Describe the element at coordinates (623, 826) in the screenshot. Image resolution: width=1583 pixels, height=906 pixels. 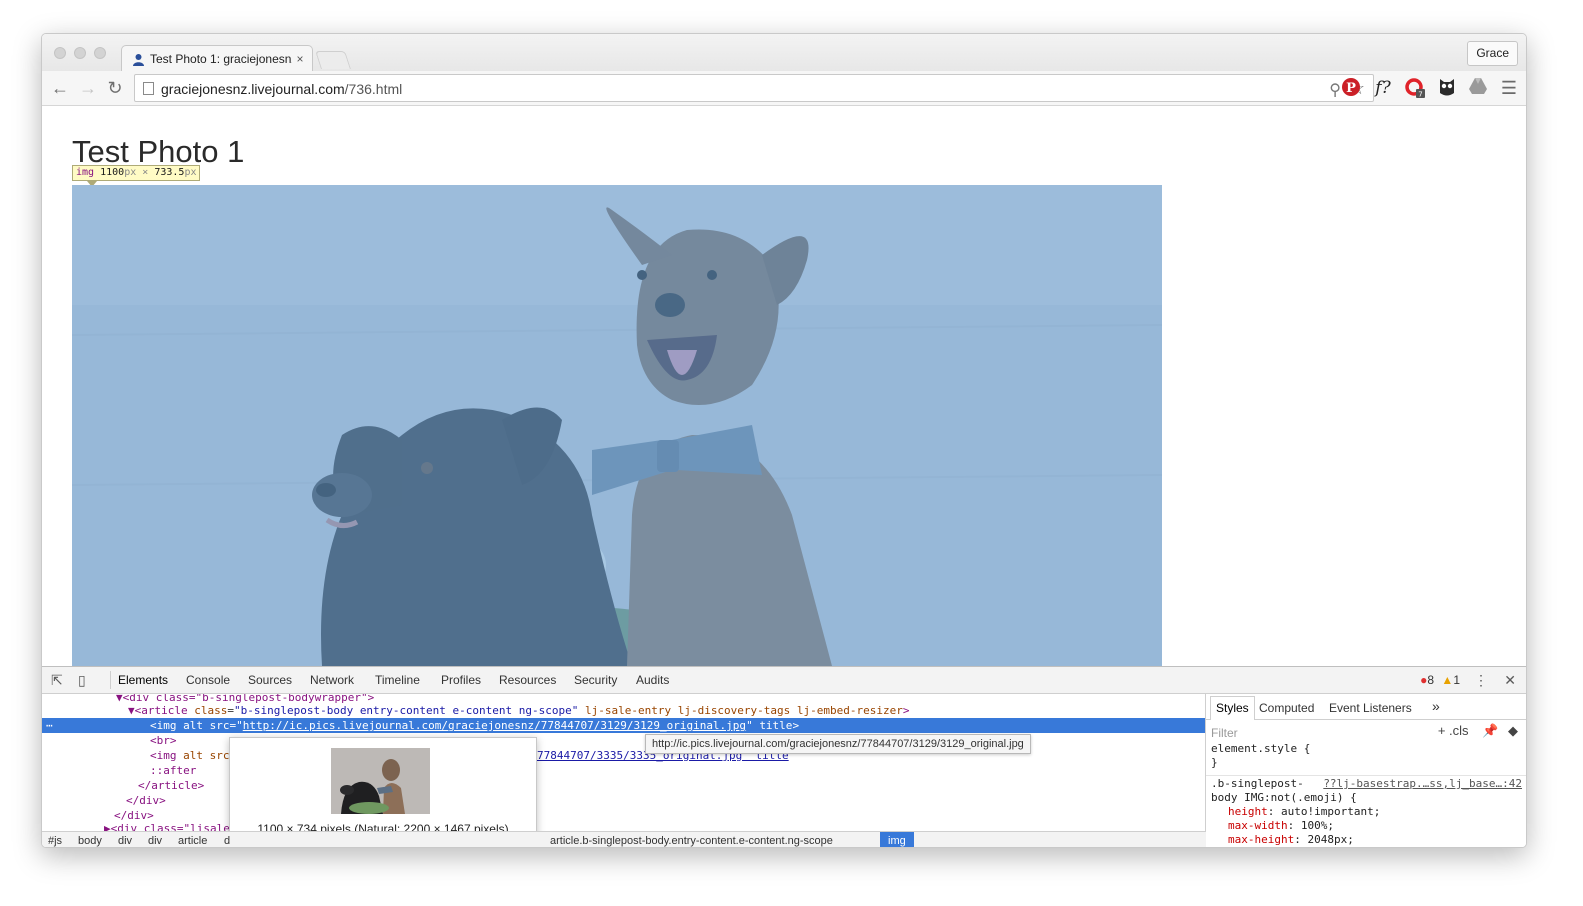
I see `dom-line: ▶<div class="lisale` at that location.